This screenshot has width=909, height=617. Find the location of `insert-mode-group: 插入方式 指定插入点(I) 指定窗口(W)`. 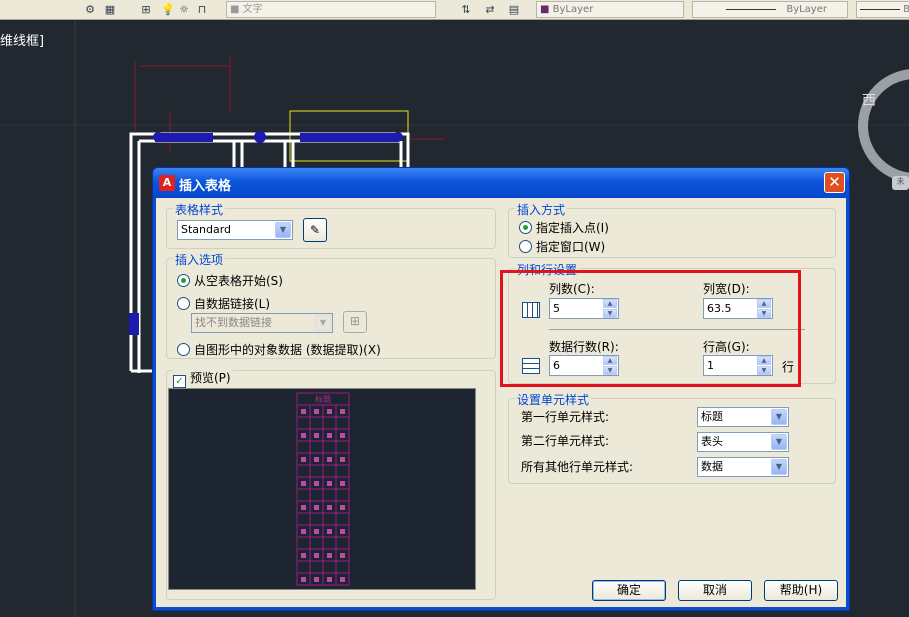

insert-mode-group: 插入方式 指定插入点(I) 指定窗口(W) is located at coordinates (672, 233).